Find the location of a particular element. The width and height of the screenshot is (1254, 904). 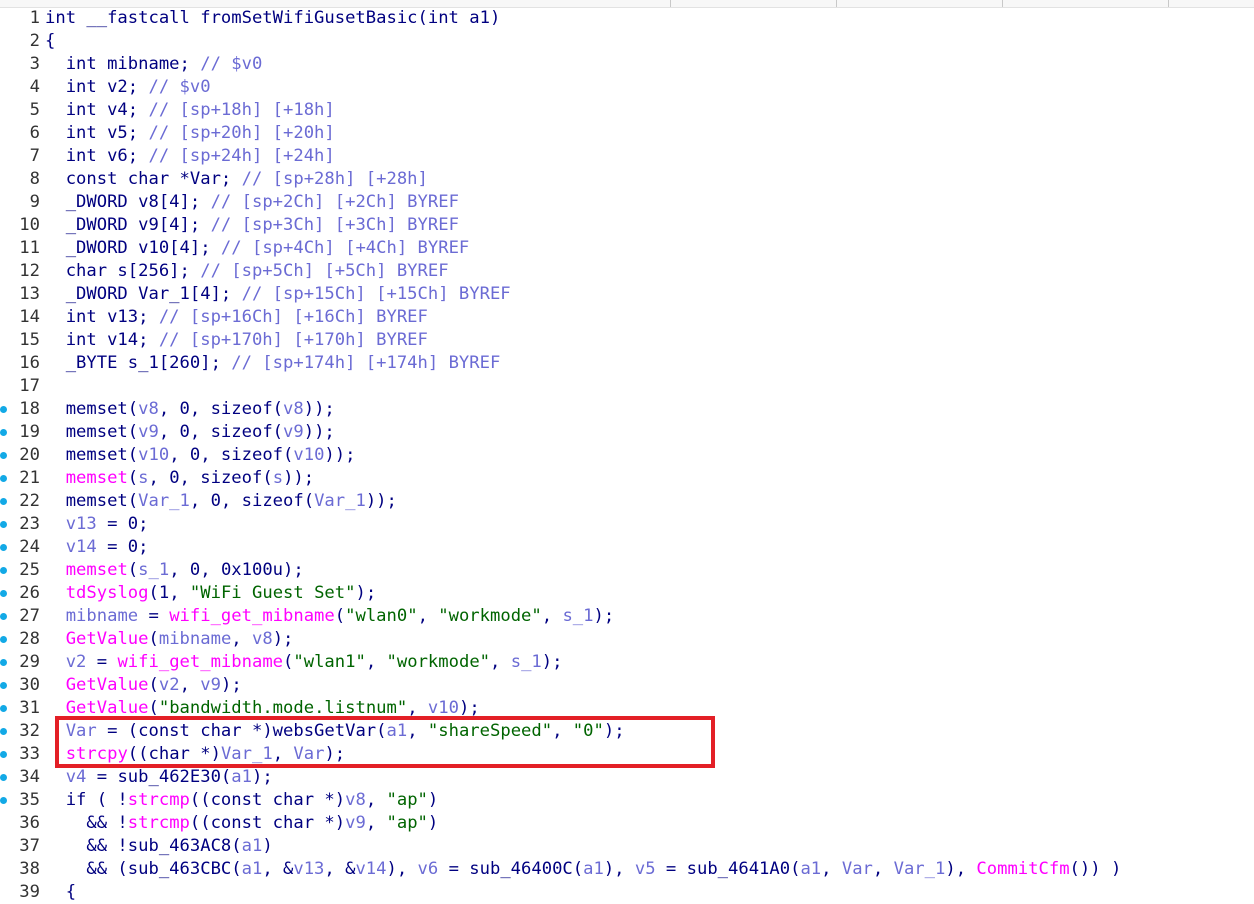

code-line: 36 && !strcmp((const char *)v9, "ap") is located at coordinates (627, 823).